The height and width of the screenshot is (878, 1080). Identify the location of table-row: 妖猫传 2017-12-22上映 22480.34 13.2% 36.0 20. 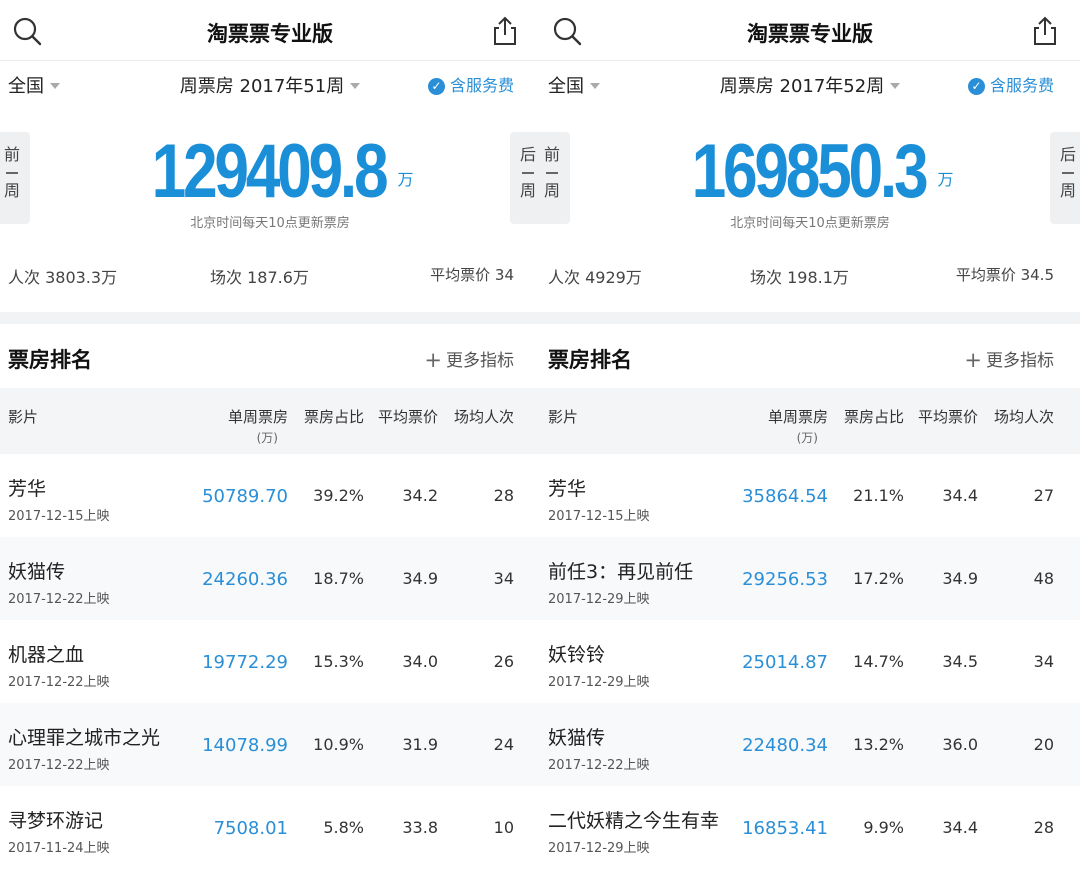
(810, 744).